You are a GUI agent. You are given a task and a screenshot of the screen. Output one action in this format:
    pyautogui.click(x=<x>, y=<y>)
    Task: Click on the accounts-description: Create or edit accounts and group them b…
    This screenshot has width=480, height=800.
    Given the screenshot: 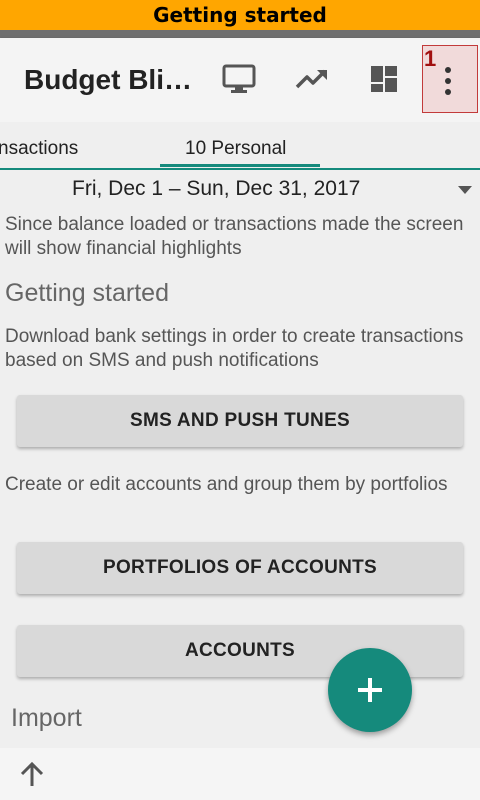 What is the action you would take?
    pyautogui.click(x=226, y=484)
    